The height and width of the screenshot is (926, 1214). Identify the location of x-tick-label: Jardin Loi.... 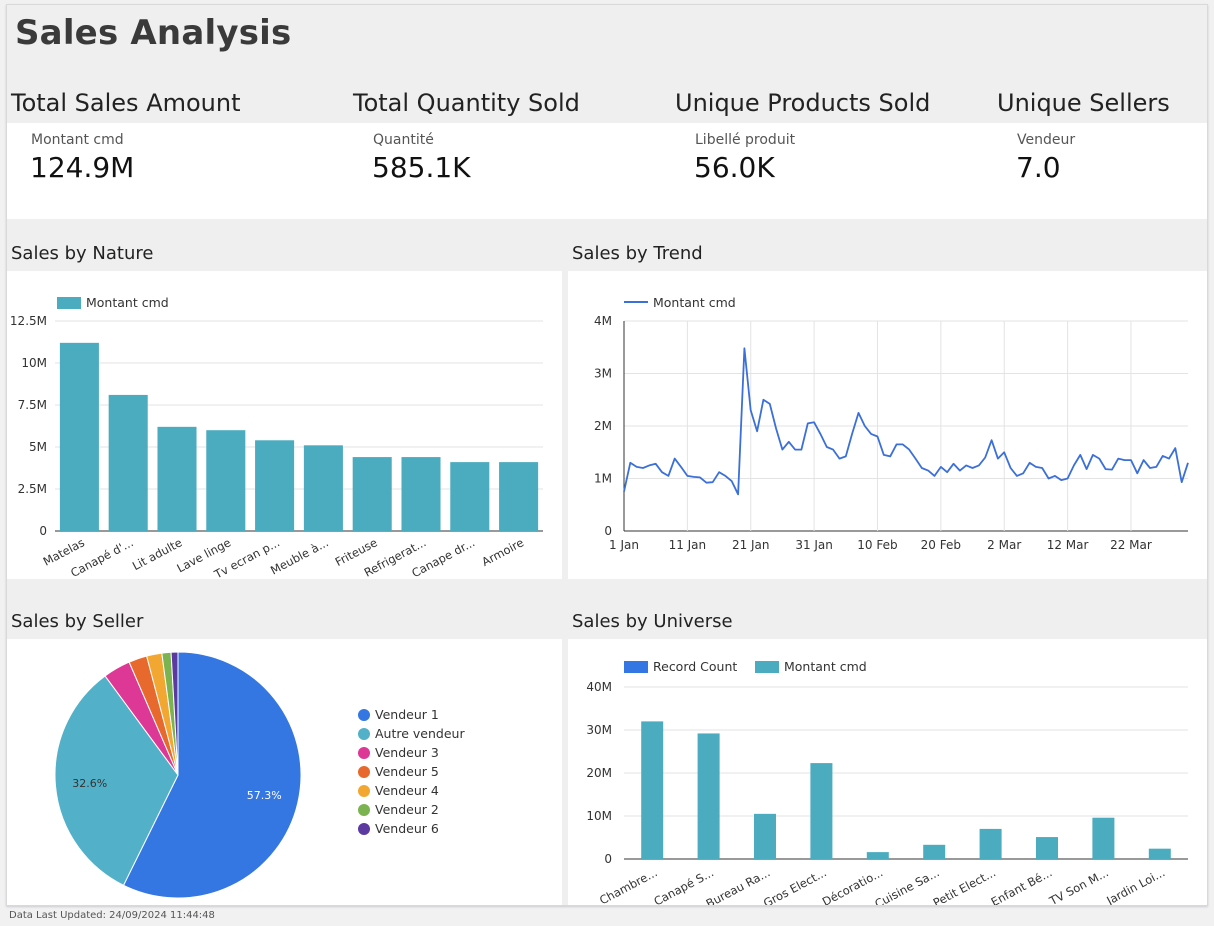
(1135, 885).